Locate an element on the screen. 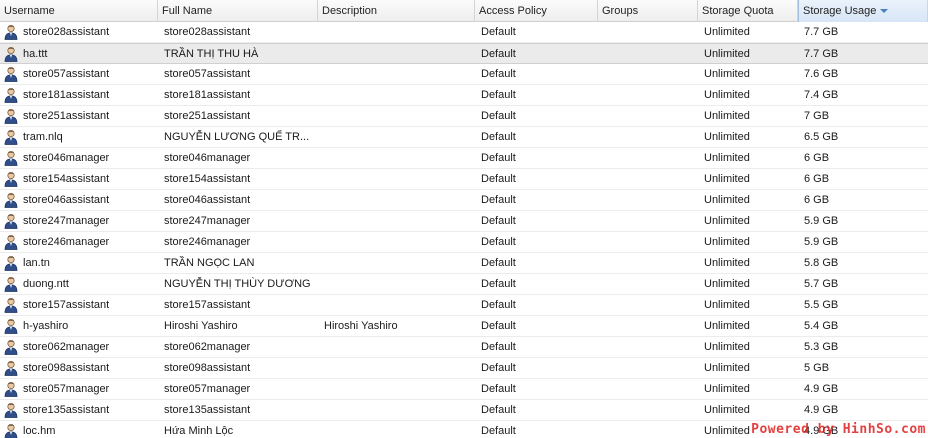 This screenshot has height=438, width=928. username-cell: store135assistant is located at coordinates (79, 410).